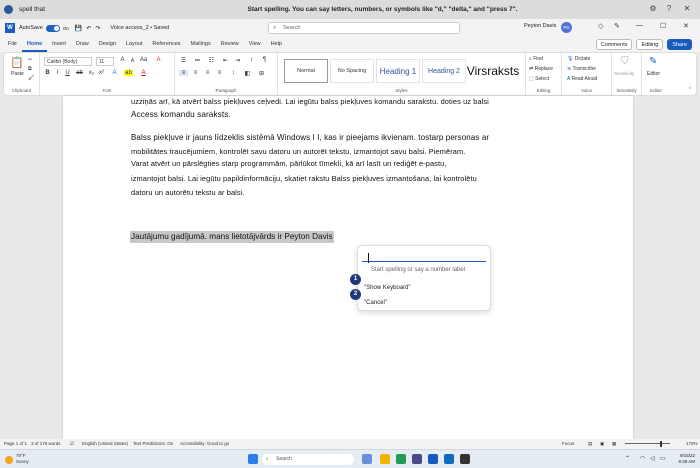  Describe the element at coordinates (493, 71) in the screenshot. I see `style-virsraksts: Virsraksts` at that location.